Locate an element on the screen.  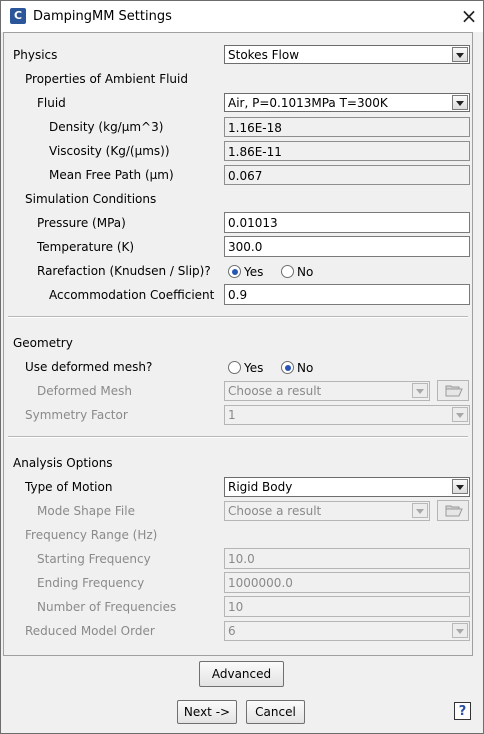
advanced-button: Advanced is located at coordinates (241, 674).